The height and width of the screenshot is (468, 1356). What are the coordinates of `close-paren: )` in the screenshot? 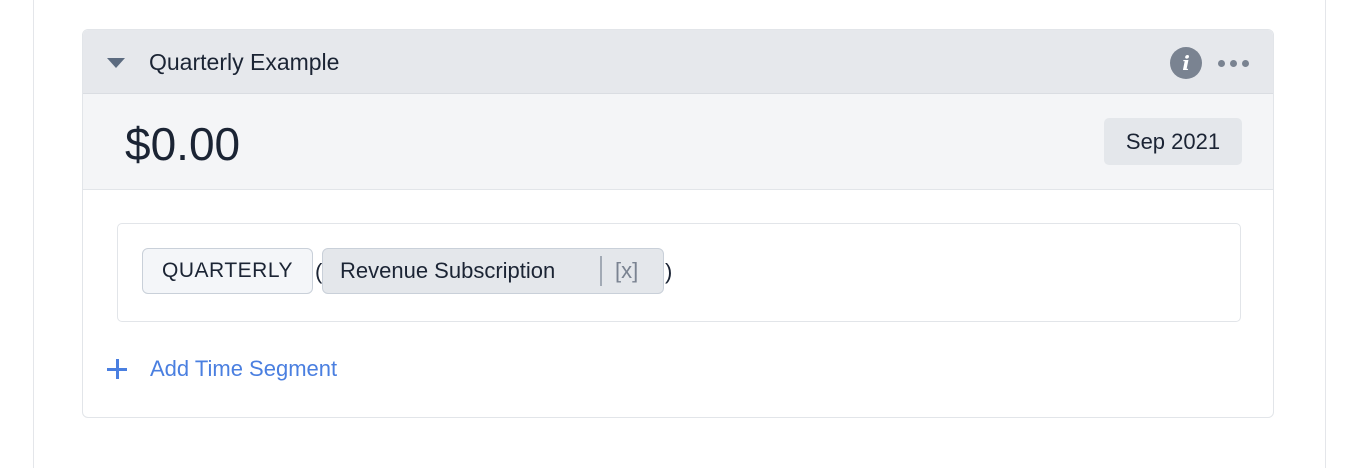 It's located at (669, 271).